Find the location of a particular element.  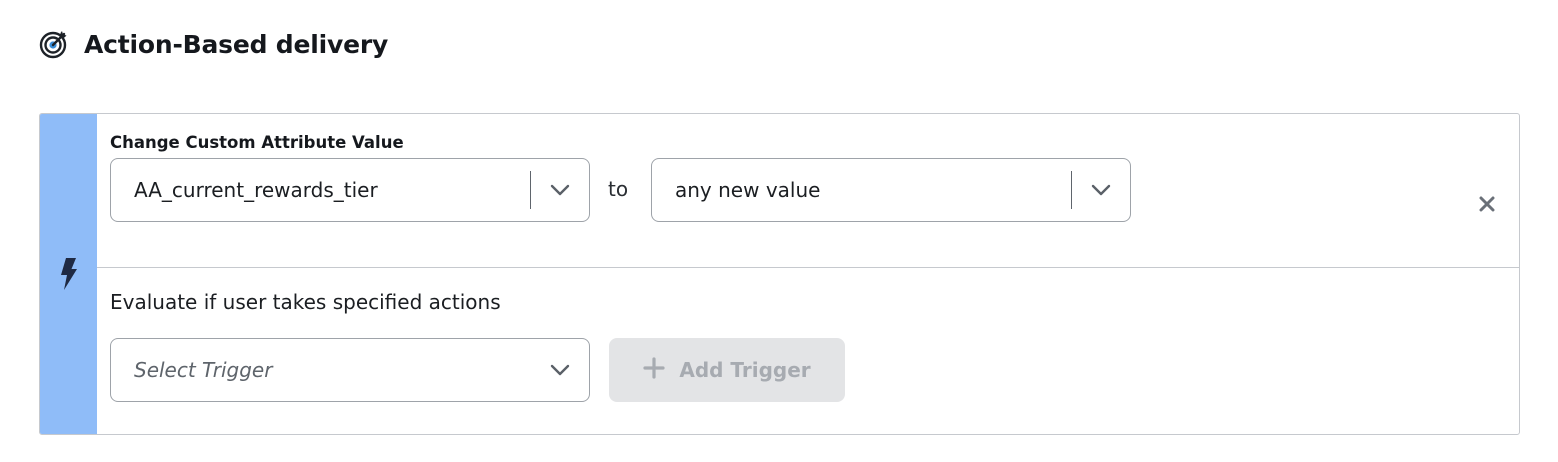

add-trigger-label: Add Trigger is located at coordinates (745, 370).